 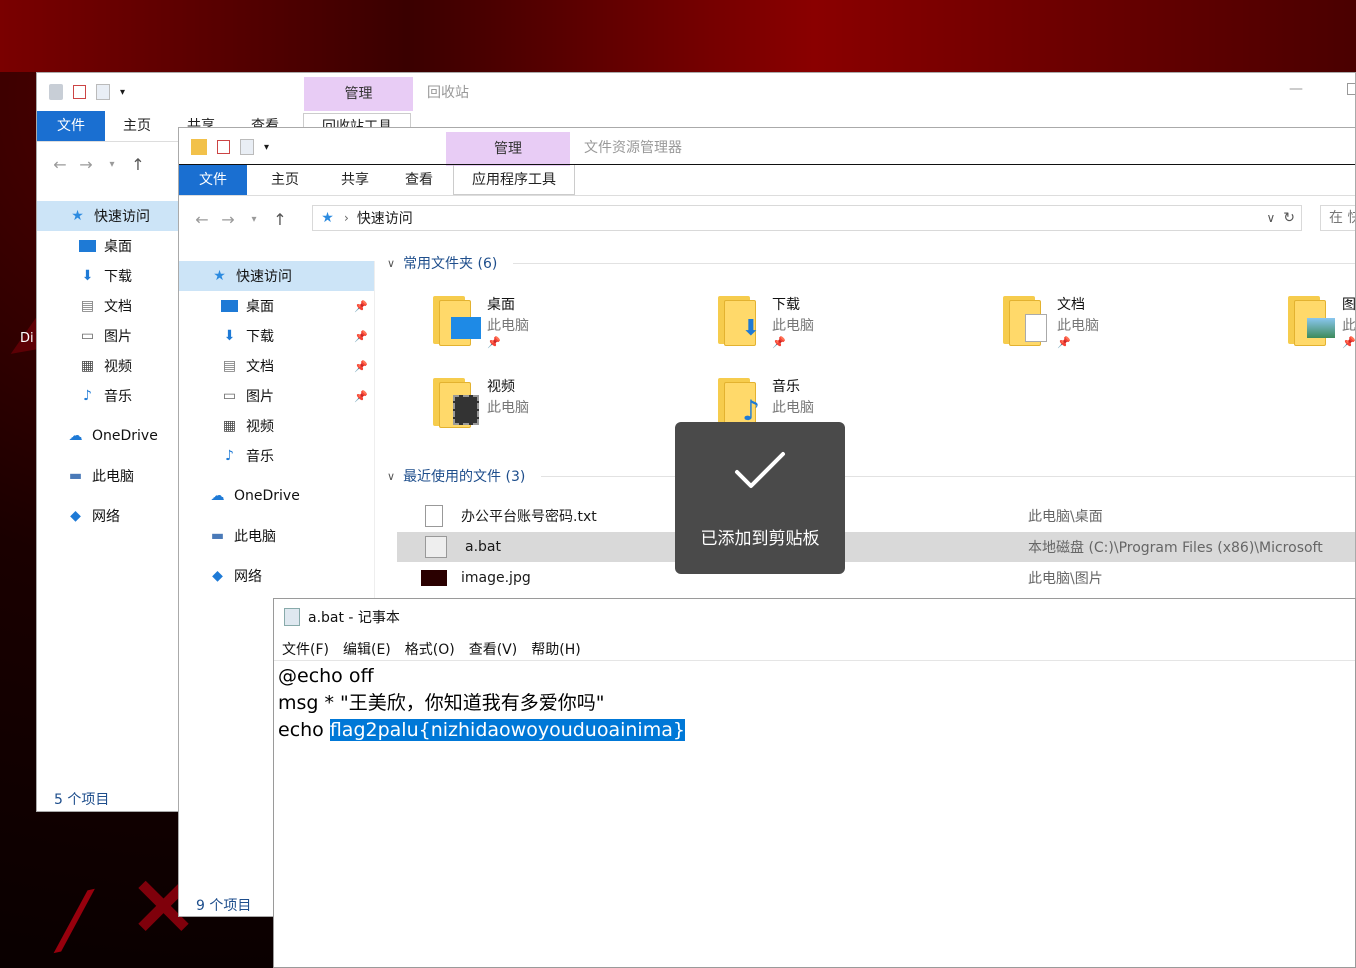 What do you see at coordinates (87, 246) in the screenshot?
I see `desktop-icon` at bounding box center [87, 246].